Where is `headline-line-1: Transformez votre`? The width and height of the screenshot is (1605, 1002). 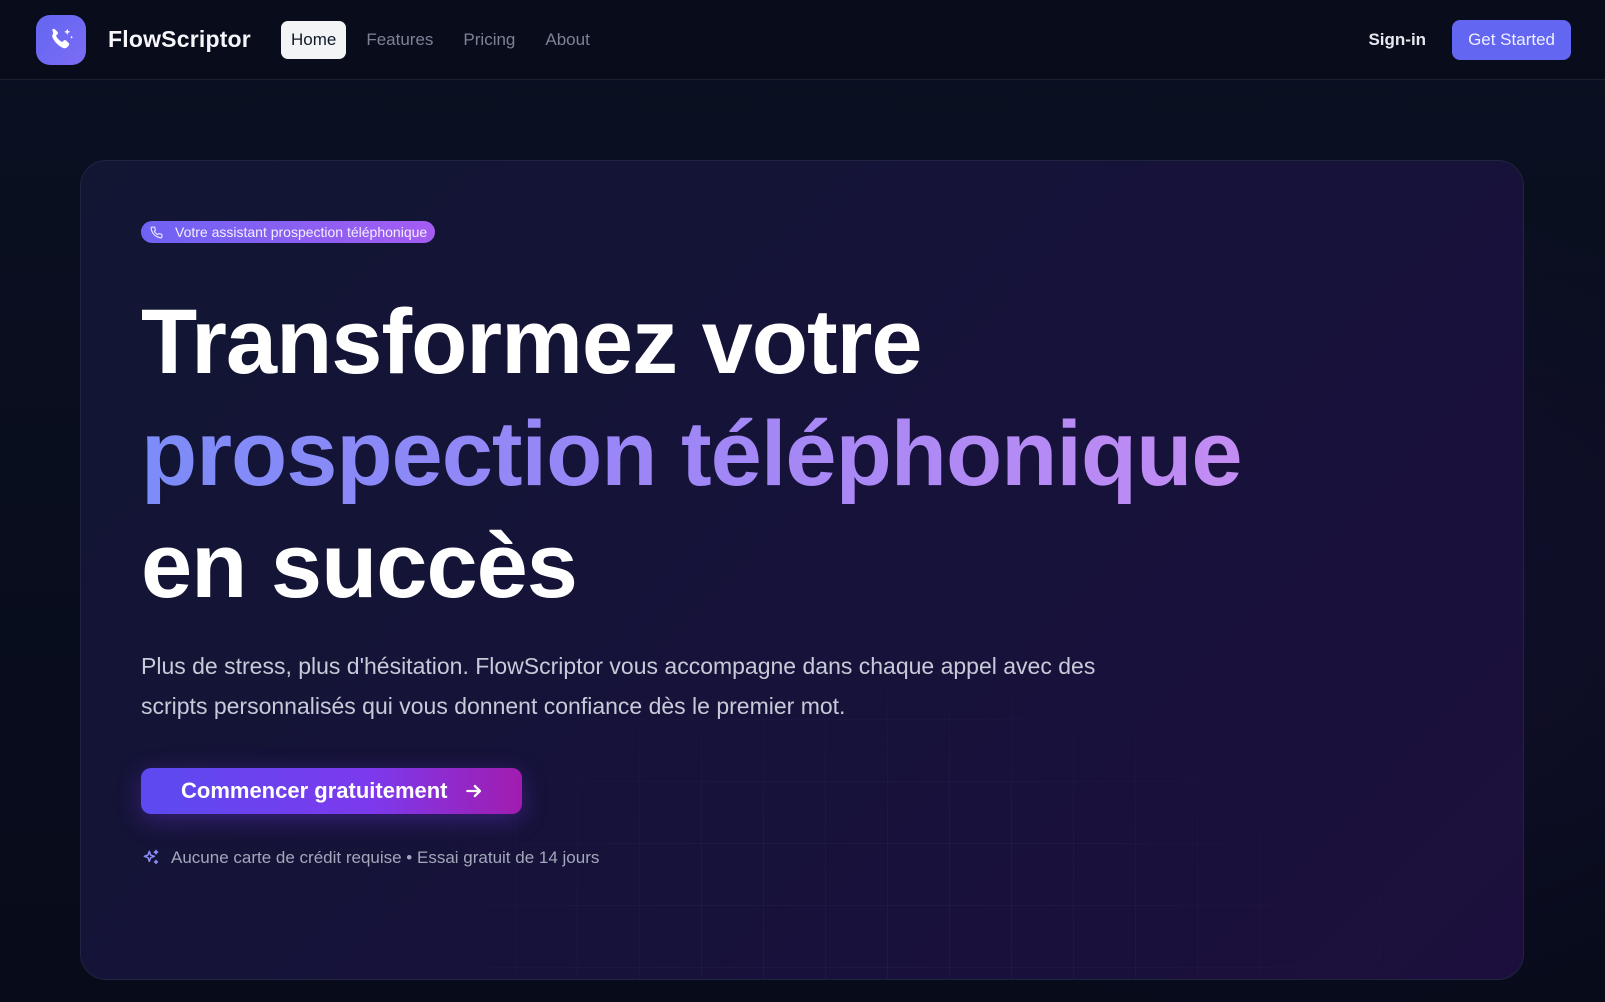 headline-line-1: Transformez votre is located at coordinates (532, 341).